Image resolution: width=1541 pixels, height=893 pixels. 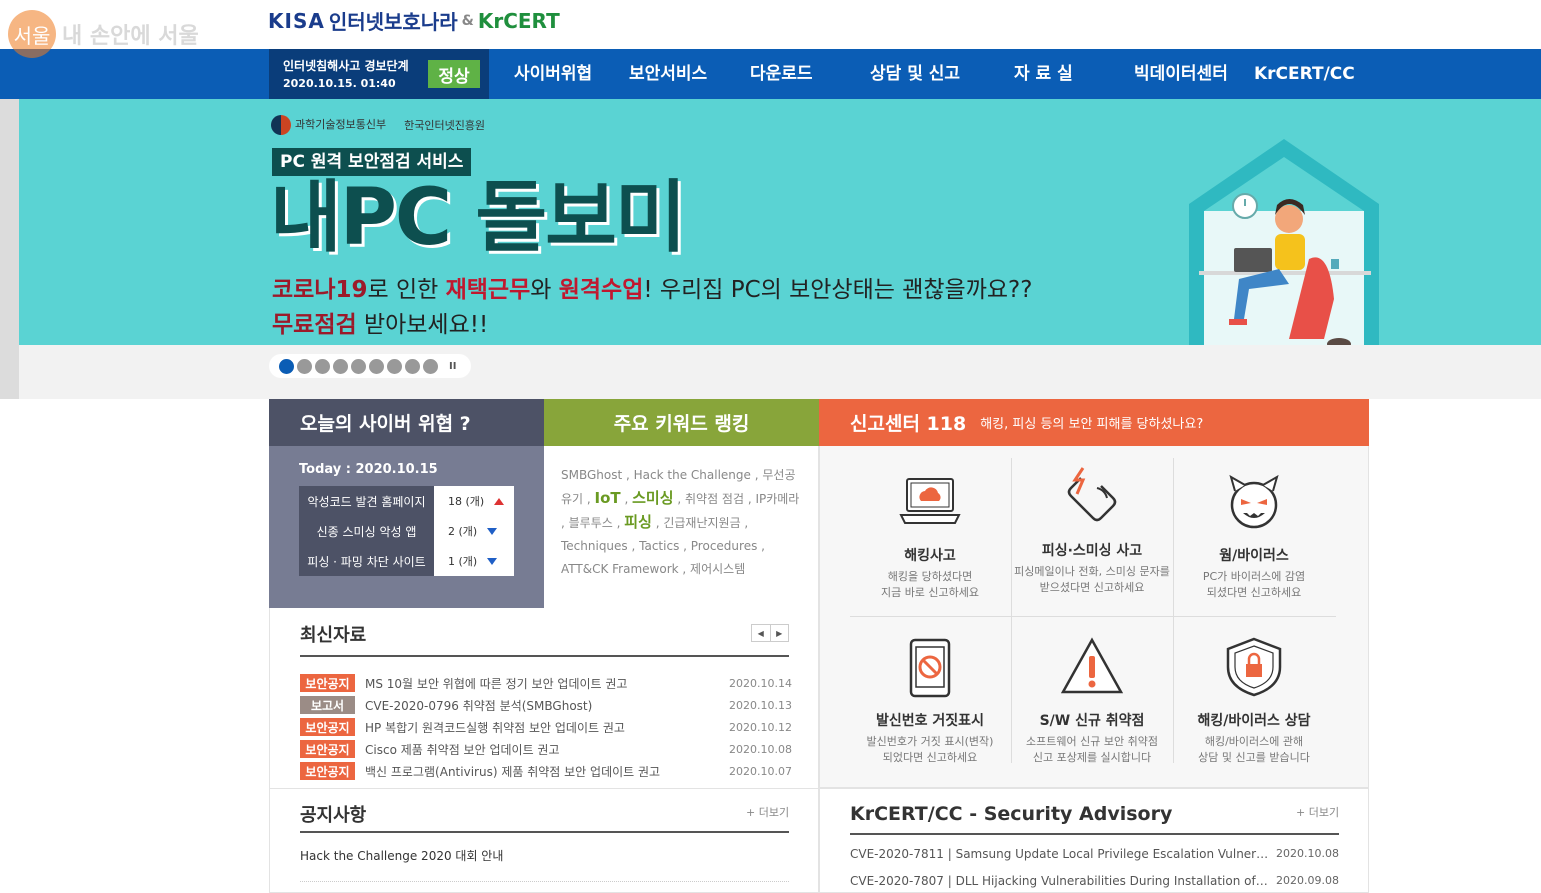 I want to click on site-logo: KISA 인터넷보호나라 & KrCERT, so click(x=414, y=20).